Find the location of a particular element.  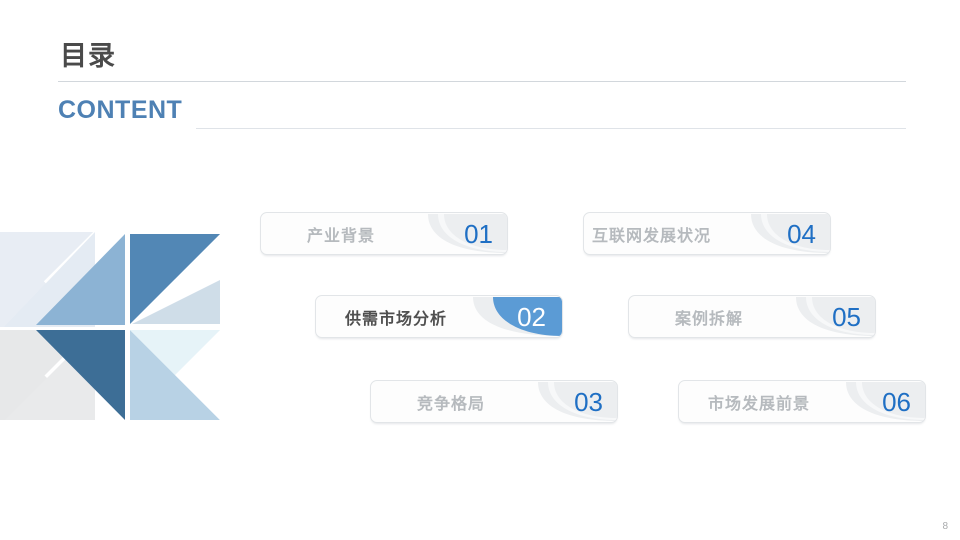

toc-card-02: 供需市场分析 02 is located at coordinates (439, 316).